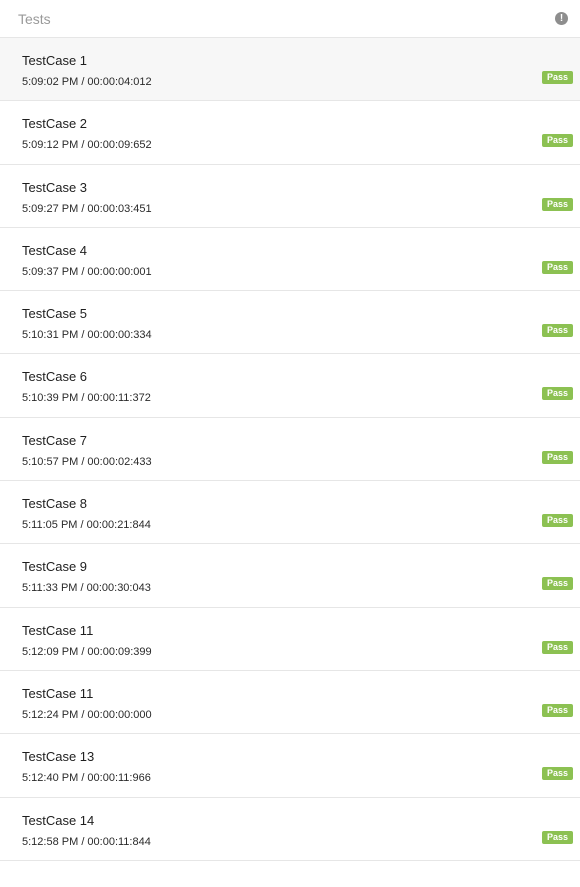  I want to click on test-name: TestCase 14, so click(58, 820).